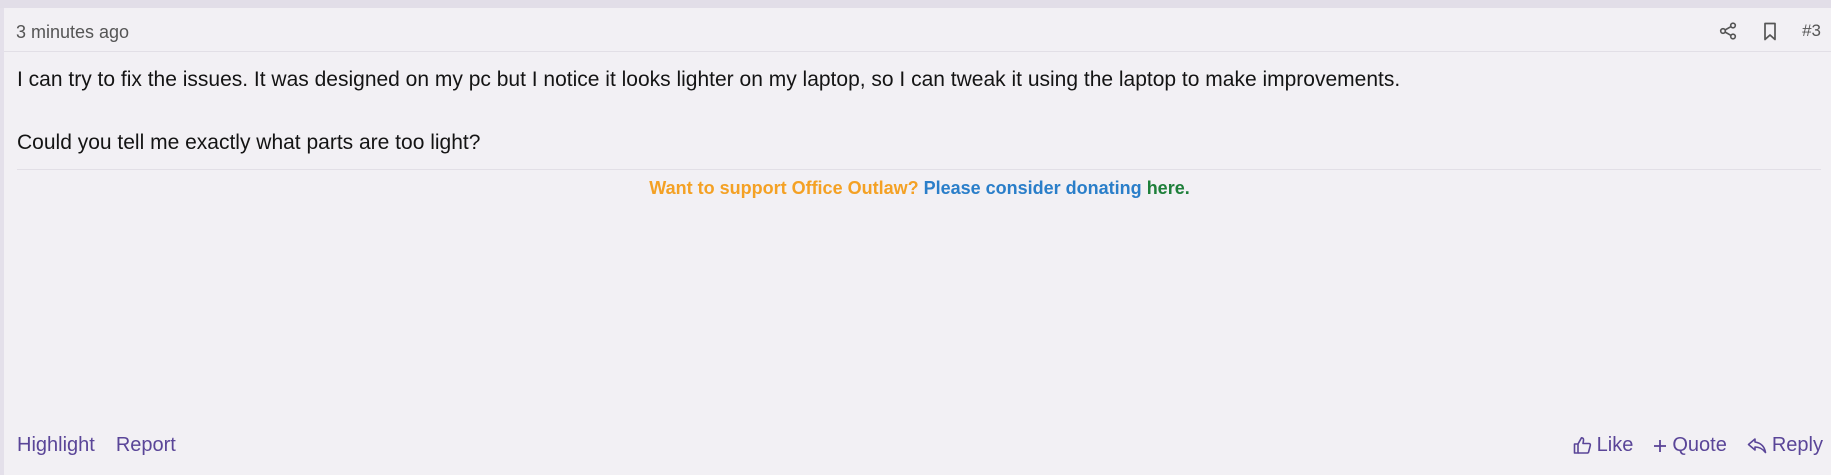 This screenshot has width=1831, height=475. I want to click on report-button: Report, so click(146, 445).